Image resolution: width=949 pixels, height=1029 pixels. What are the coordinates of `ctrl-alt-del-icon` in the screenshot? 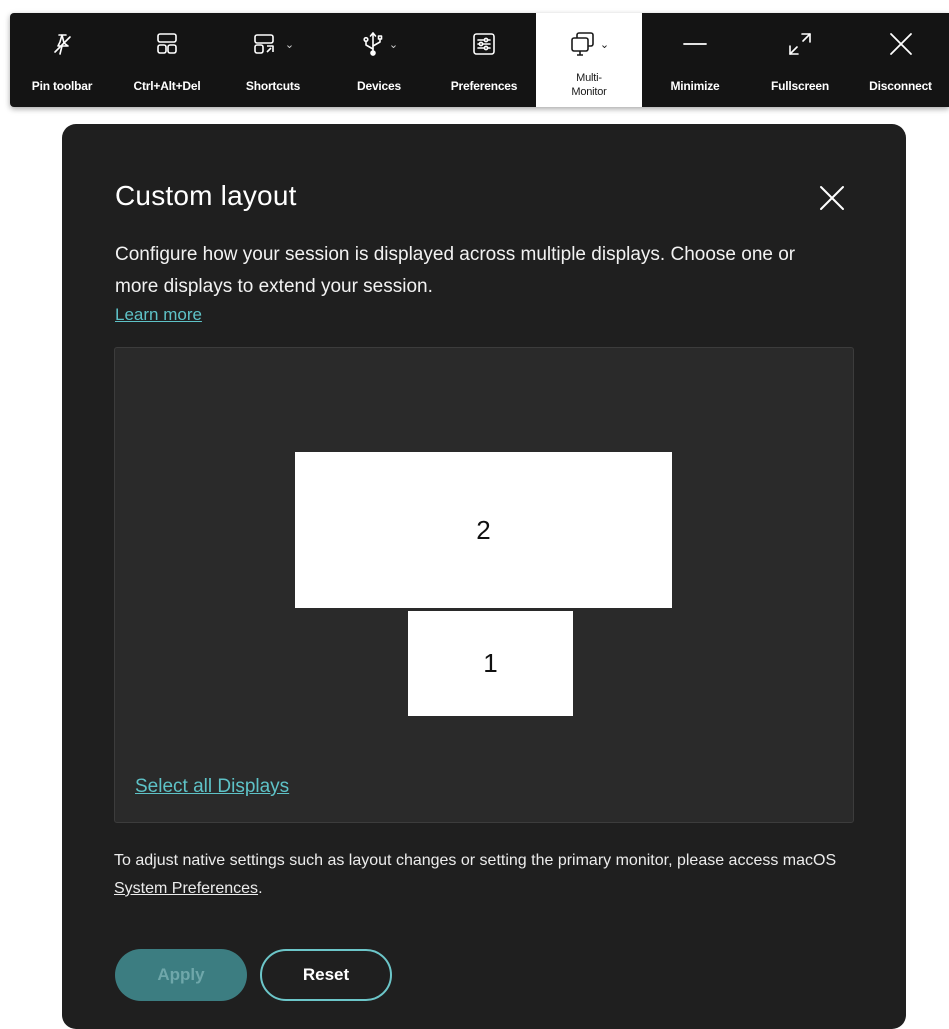 It's located at (167, 44).